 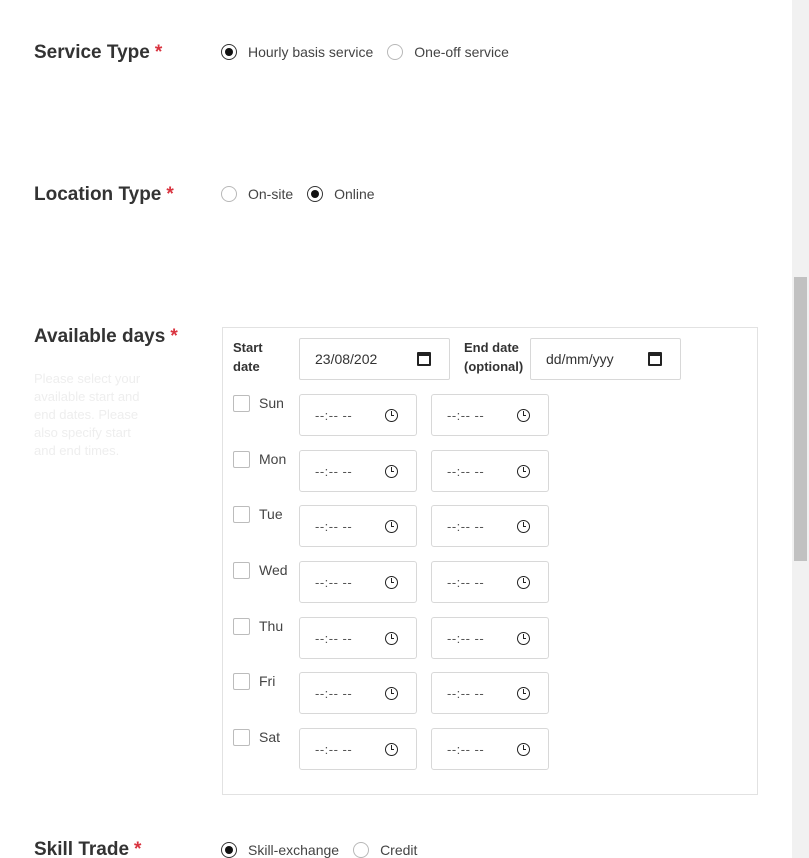 I want to click on radio-skill-exchange, so click(x=229, y=850).